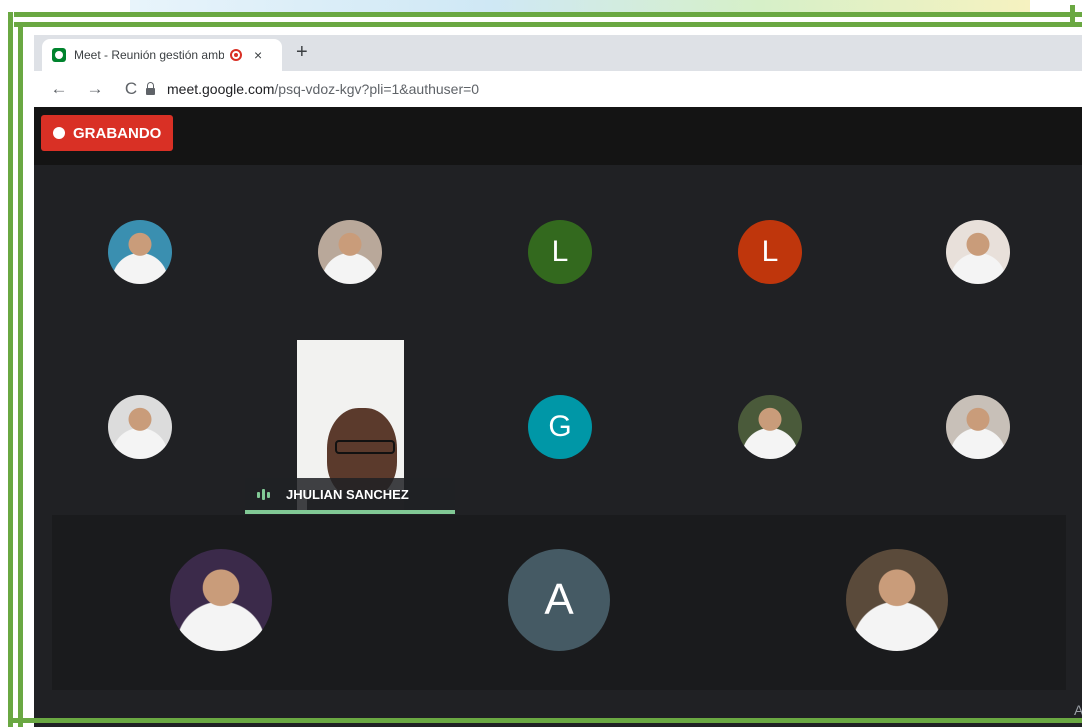 Image resolution: width=1082 pixels, height=727 pixels. What do you see at coordinates (350, 512) in the screenshot?
I see `speaking-indicator` at bounding box center [350, 512].